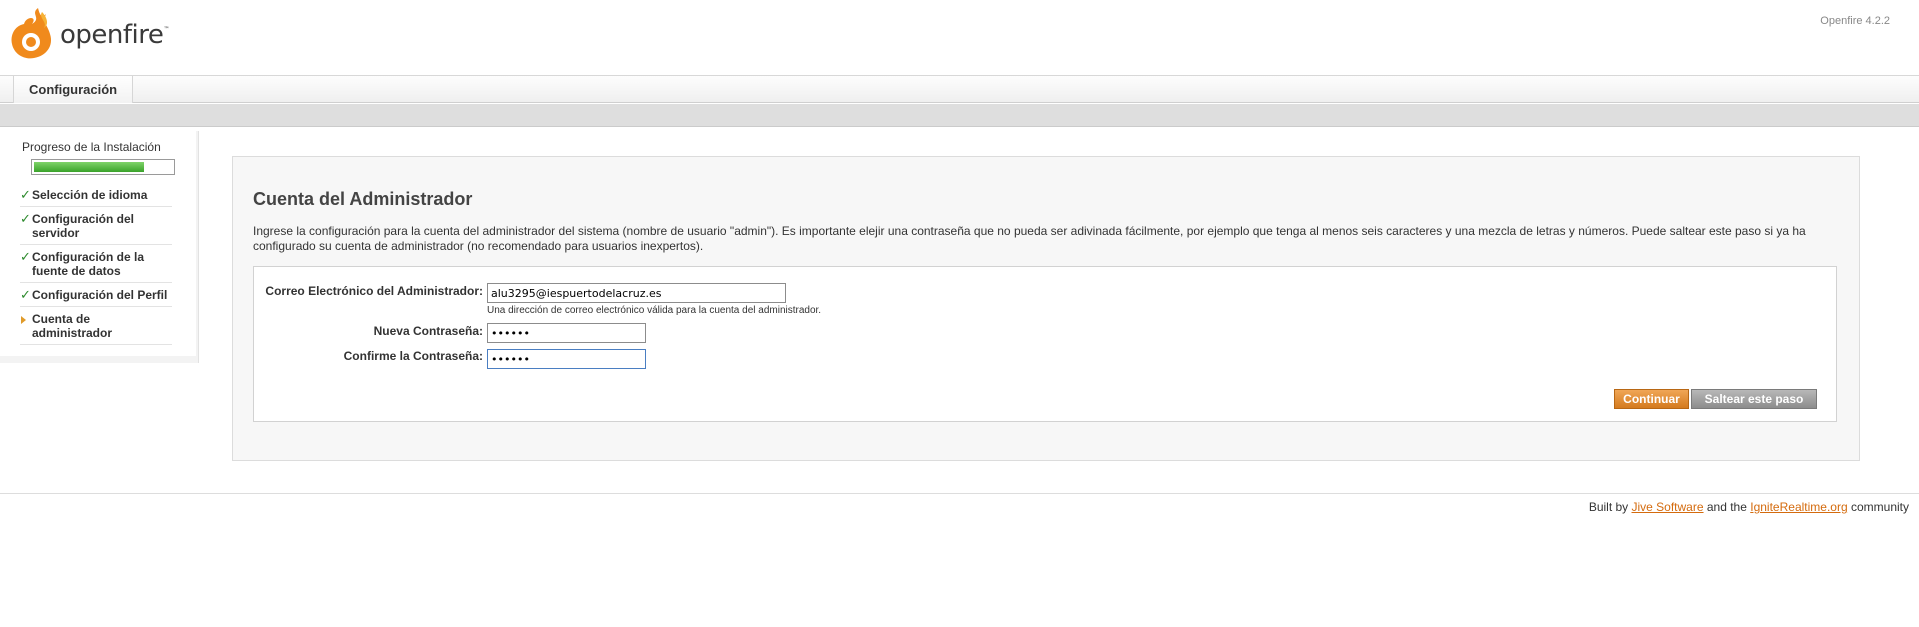  What do you see at coordinates (413, 356) in the screenshot?
I see `confirm-password-label: Confirme la Contraseña:` at bounding box center [413, 356].